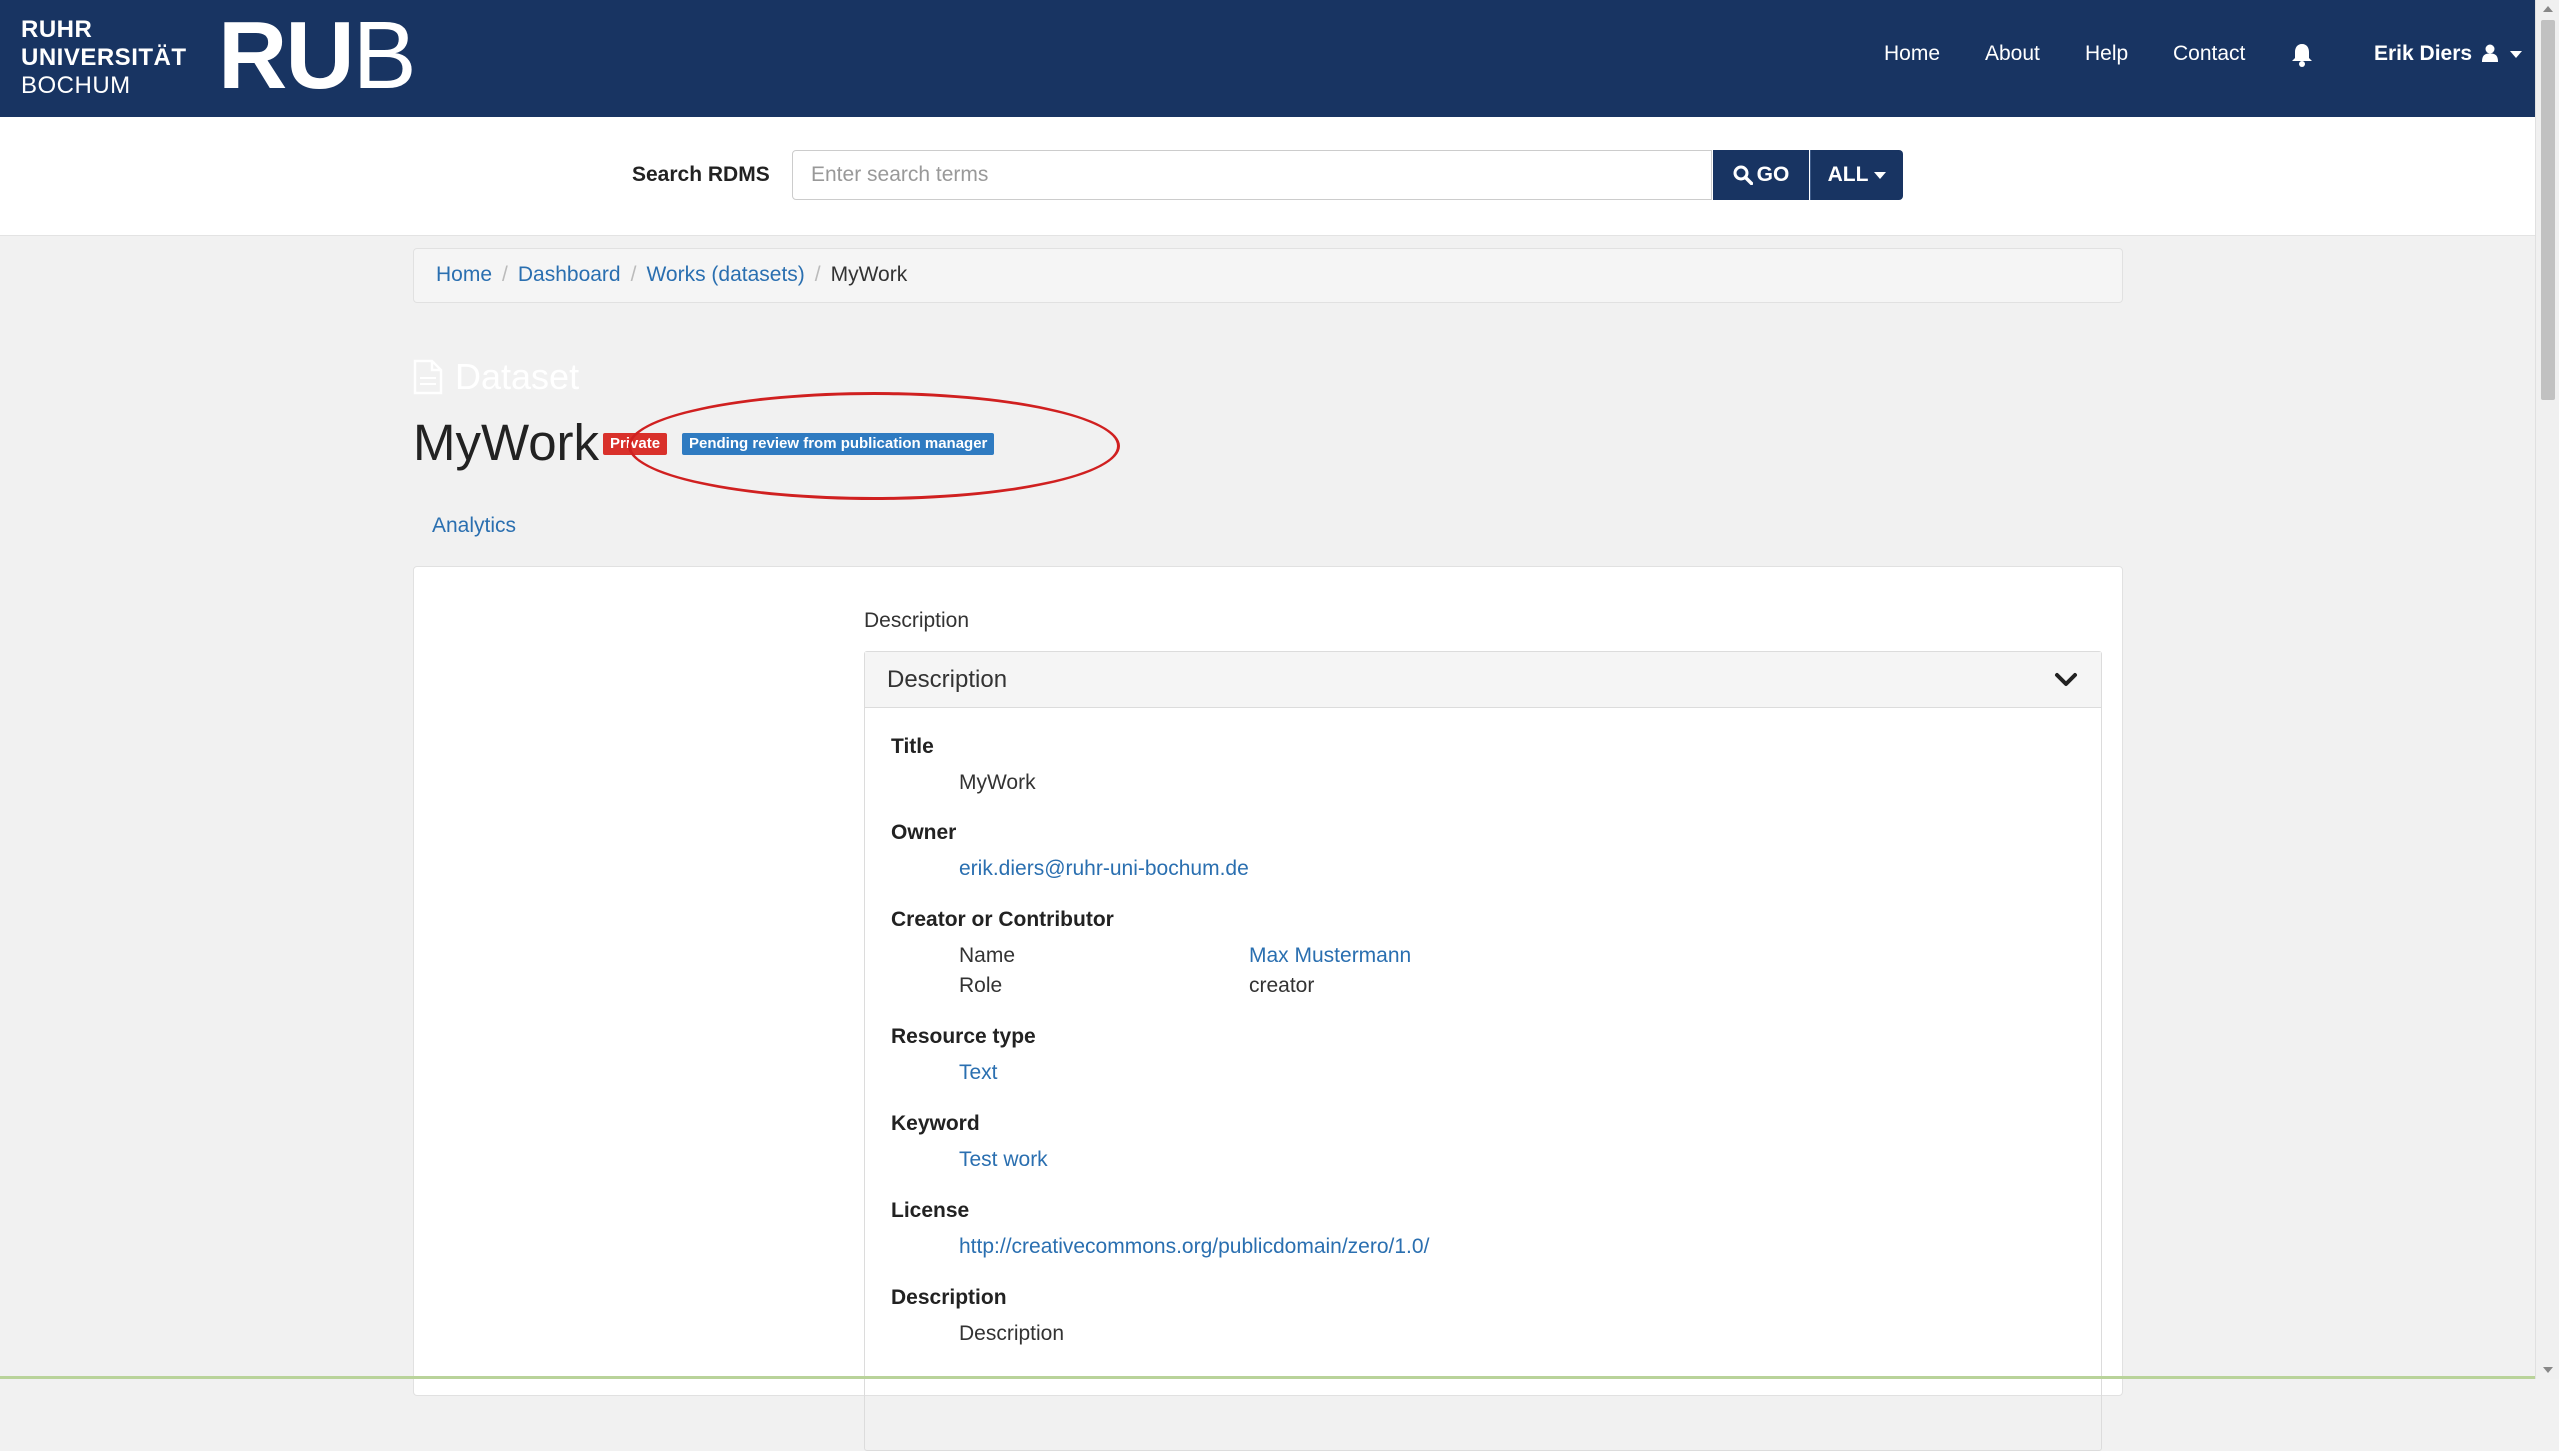  I want to click on nav-home-link: Home, so click(1912, 54).